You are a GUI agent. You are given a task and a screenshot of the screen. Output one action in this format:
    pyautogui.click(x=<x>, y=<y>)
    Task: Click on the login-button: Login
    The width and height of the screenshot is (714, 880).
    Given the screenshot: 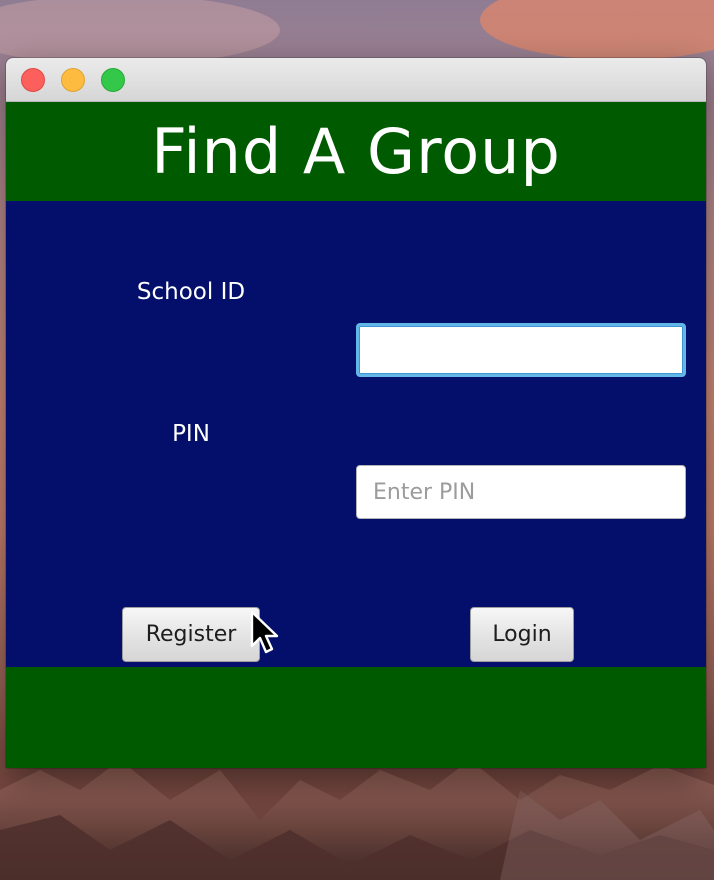 What is the action you would take?
    pyautogui.click(x=522, y=634)
    